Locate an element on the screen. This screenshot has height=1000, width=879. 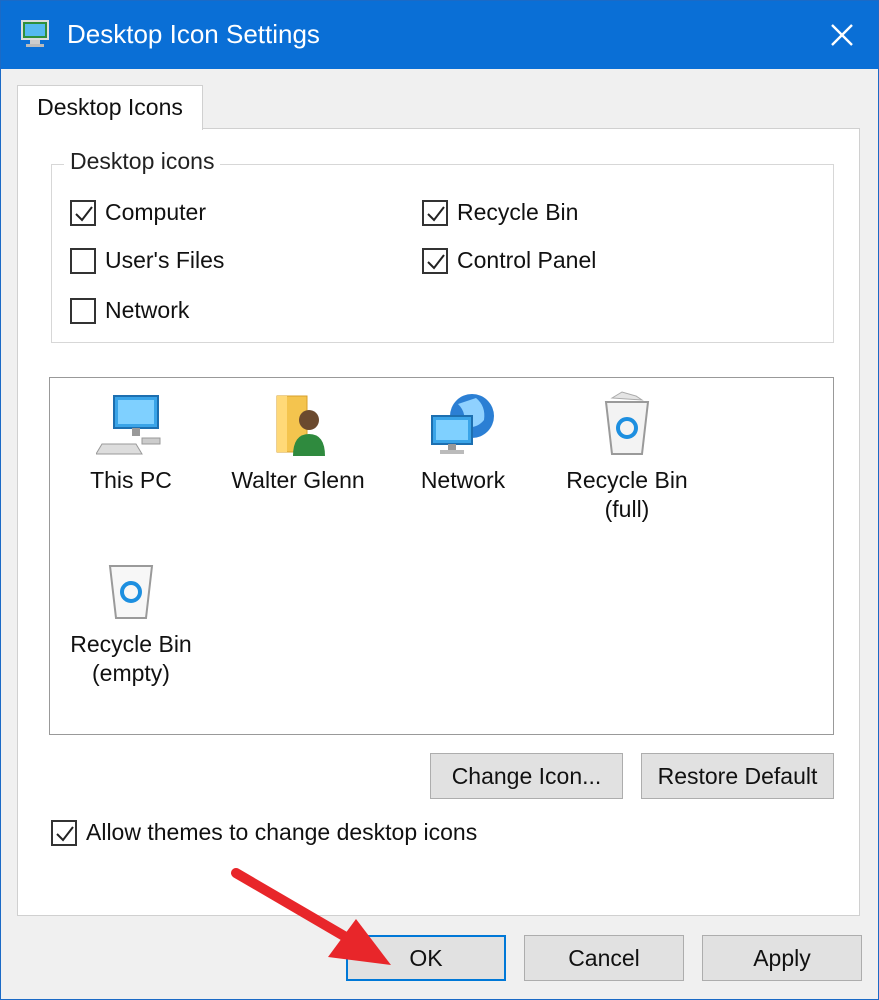
checkbox-label: User's Files is located at coordinates (165, 260).